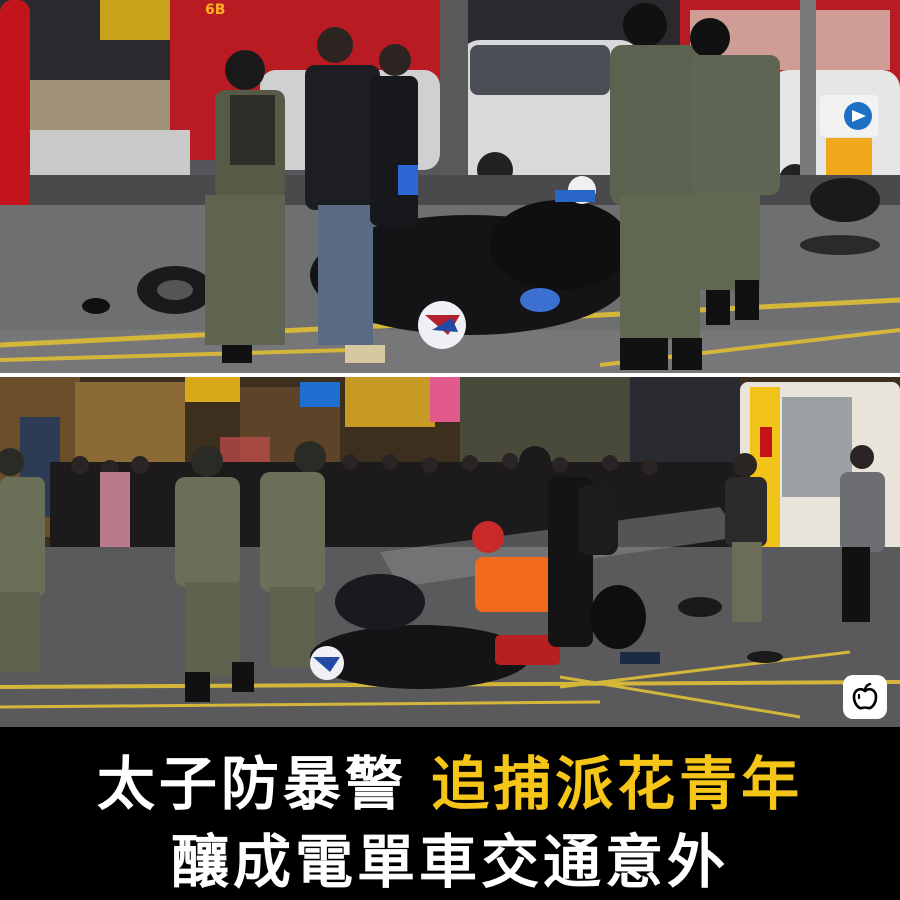 The width and height of the screenshot is (900, 900). I want to click on apple-logo-icon-glyph, so click(865, 696).